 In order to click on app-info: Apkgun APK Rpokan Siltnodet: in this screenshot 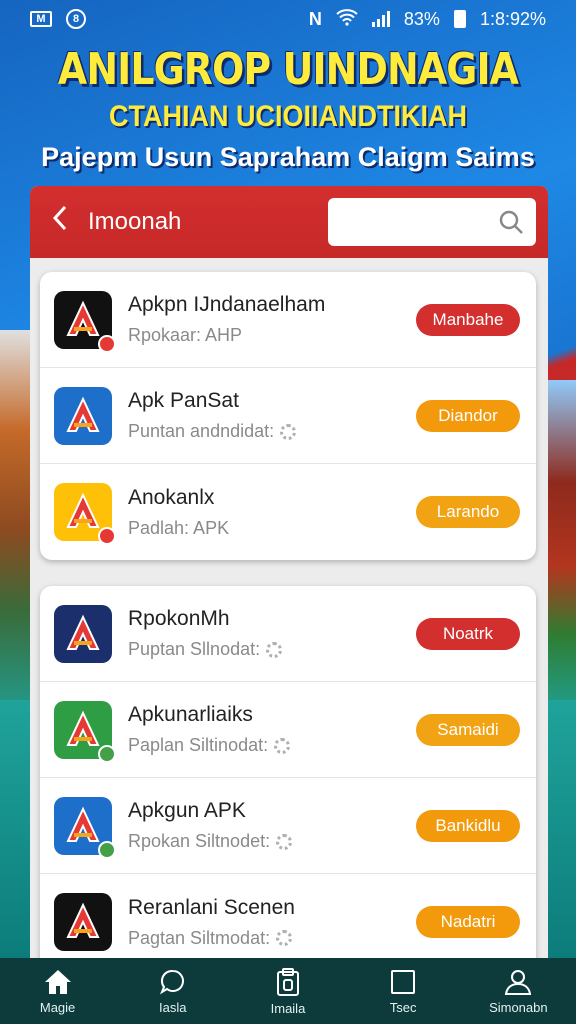, I will do `click(264, 825)`.